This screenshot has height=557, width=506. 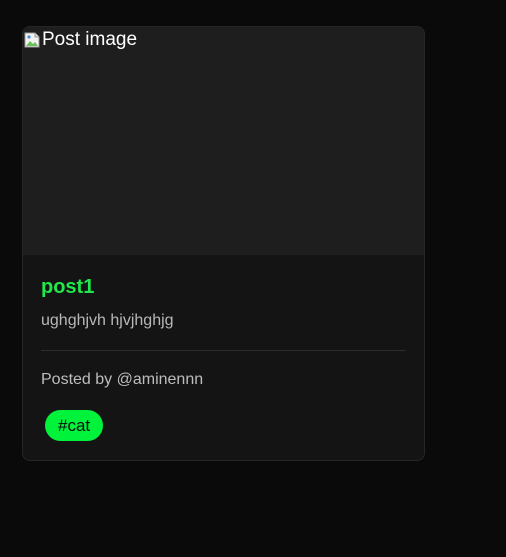 What do you see at coordinates (223, 425) in the screenshot?
I see `tag-list: #cat` at bounding box center [223, 425].